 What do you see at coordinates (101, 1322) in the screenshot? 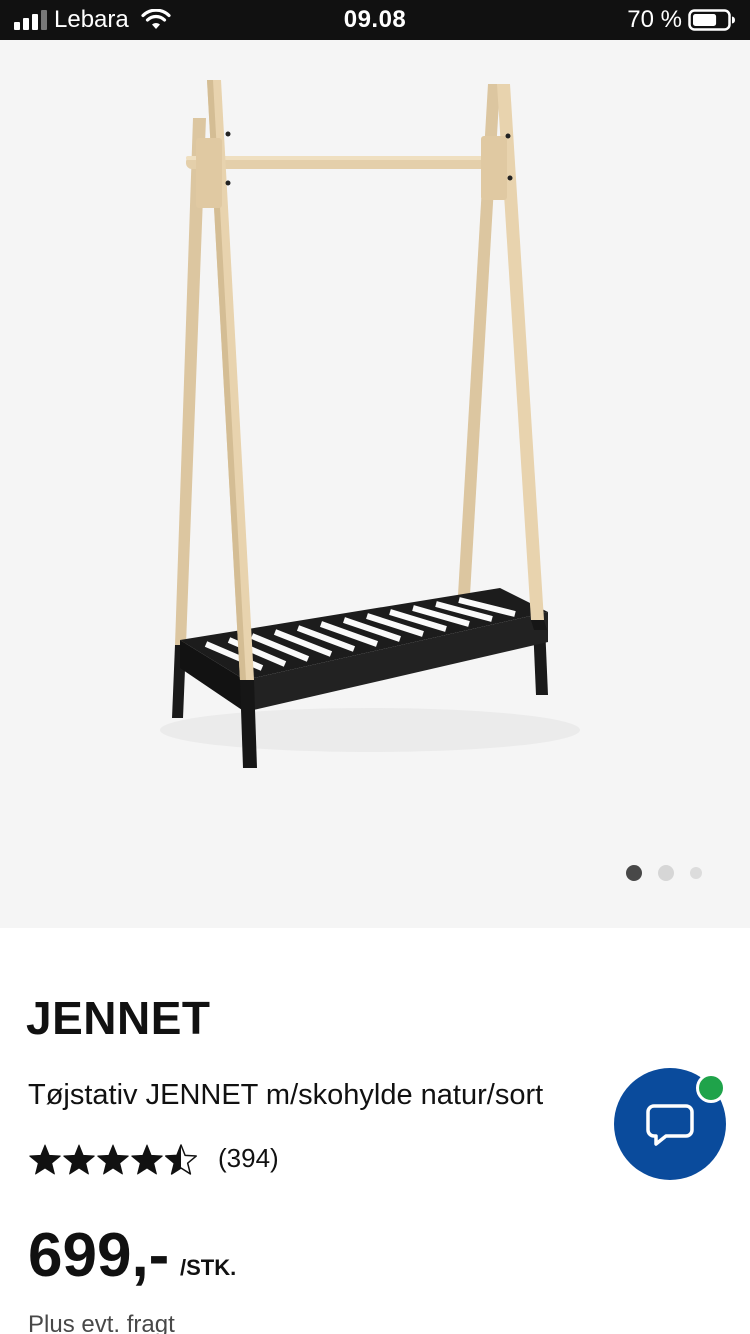
I see `shipping-note: Plus evt. fragt` at bounding box center [101, 1322].